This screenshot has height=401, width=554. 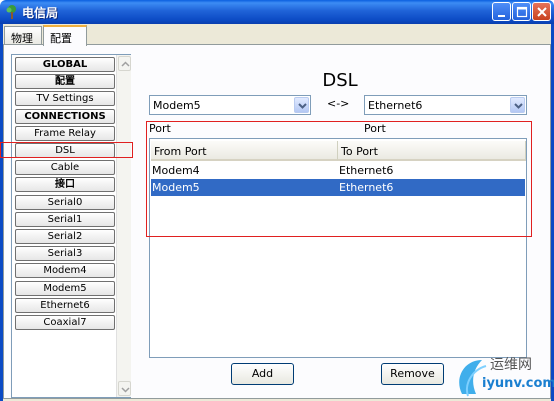 I want to click on sidebar-item-modem4: Modem4, so click(x=65, y=271).